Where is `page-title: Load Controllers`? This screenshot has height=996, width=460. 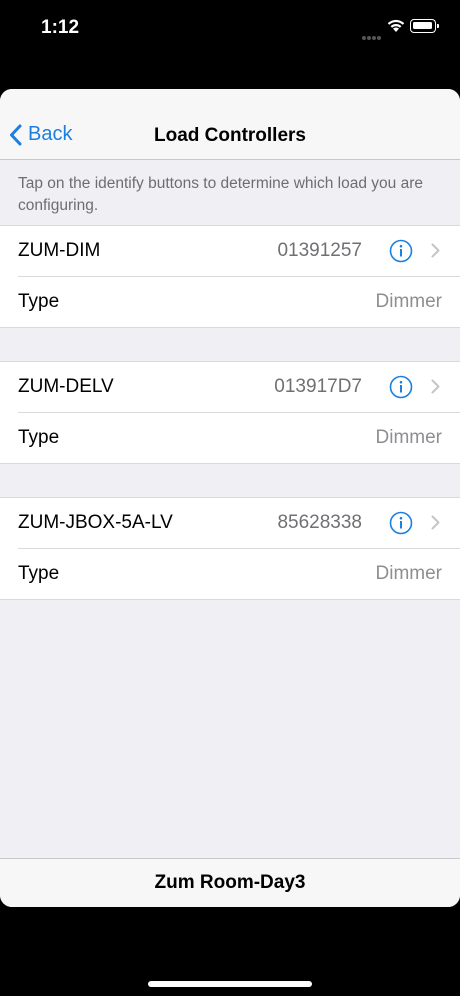 page-title: Load Controllers is located at coordinates (229, 135).